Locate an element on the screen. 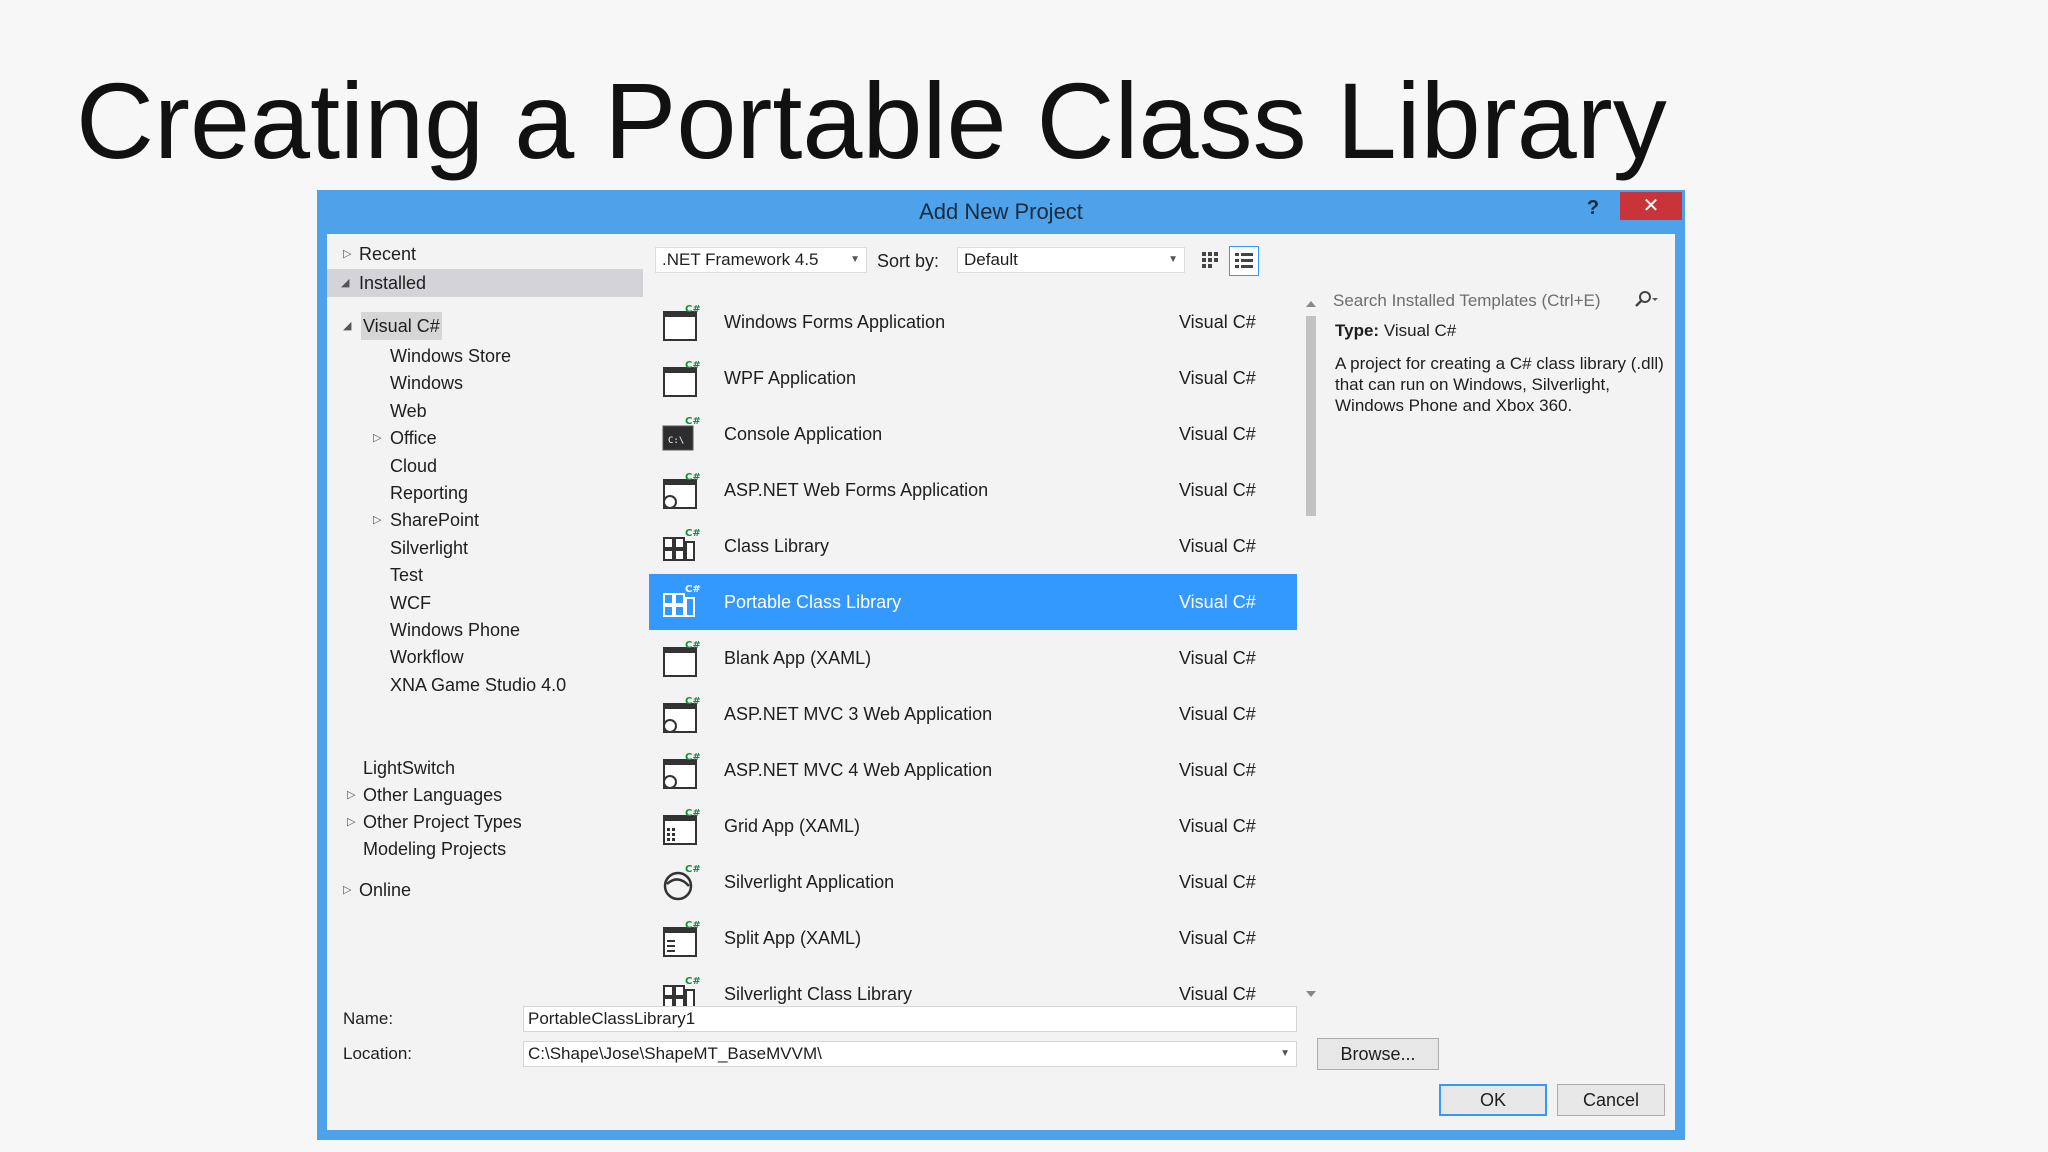  tree-item-xna-game-studio-4-0: XNA Game Studio 4.0 is located at coordinates (485, 685).